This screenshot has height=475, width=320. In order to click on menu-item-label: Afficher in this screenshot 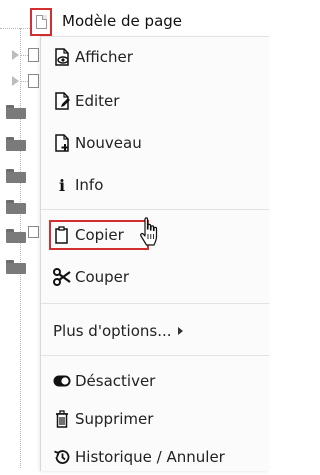, I will do `click(104, 57)`.